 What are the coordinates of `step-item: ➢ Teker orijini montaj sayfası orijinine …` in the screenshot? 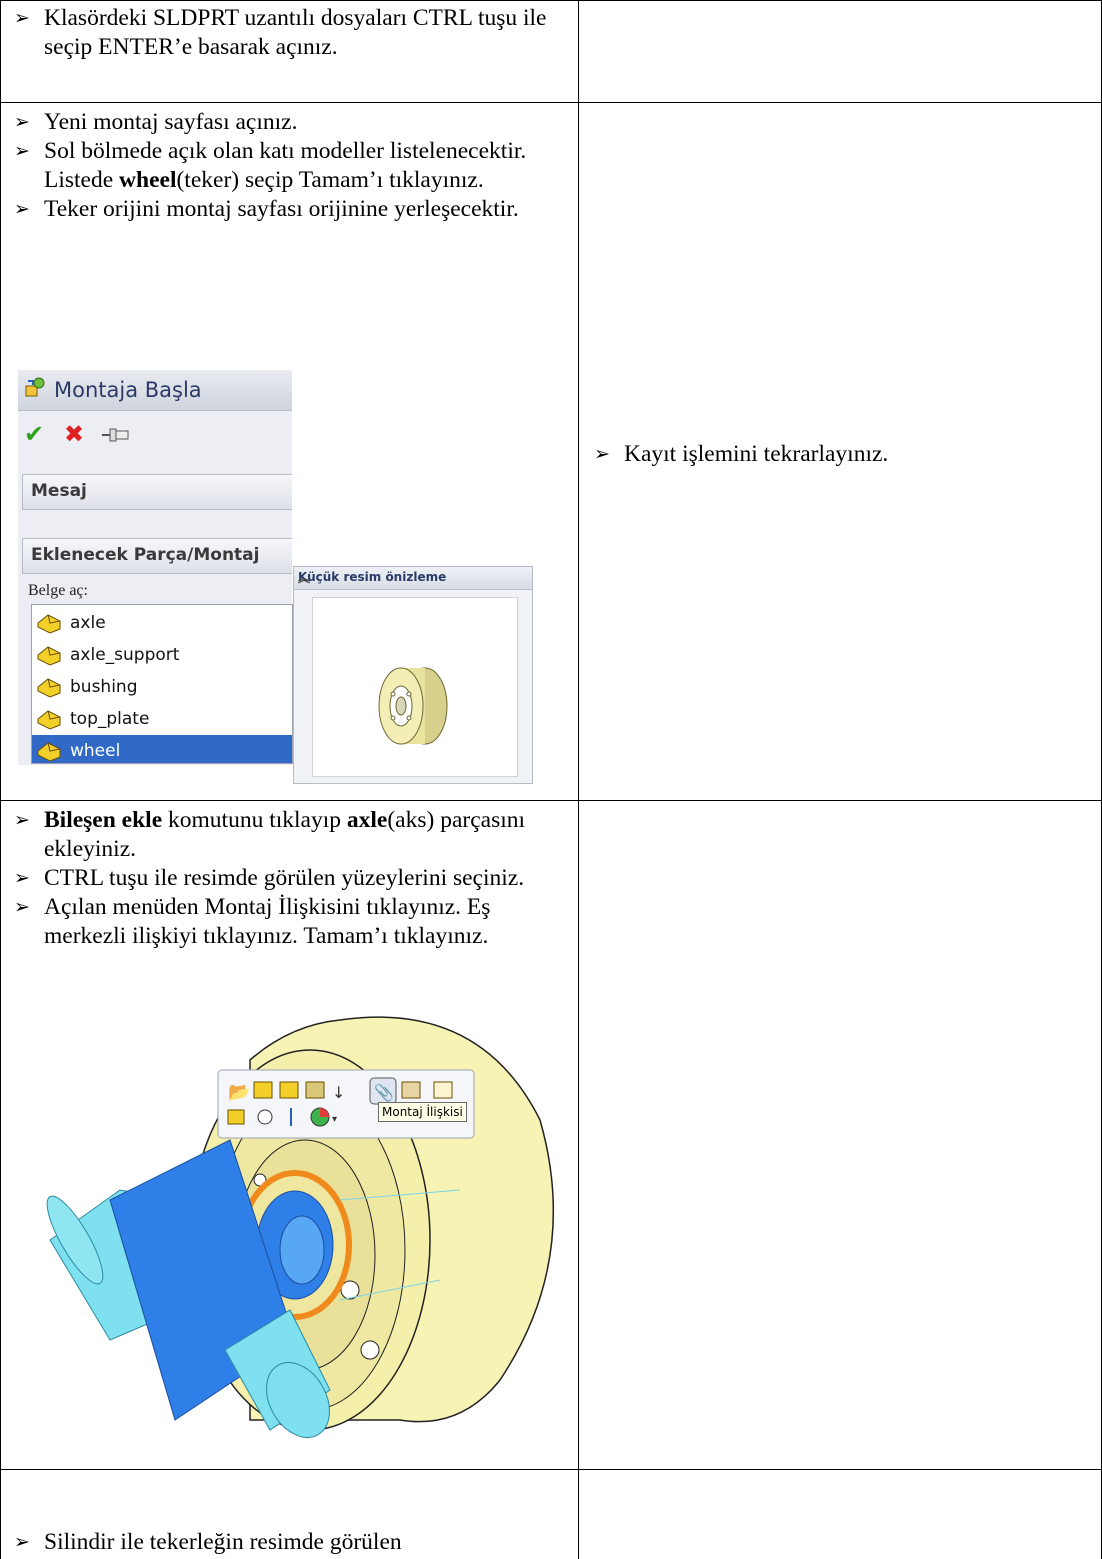 It's located at (288, 209).